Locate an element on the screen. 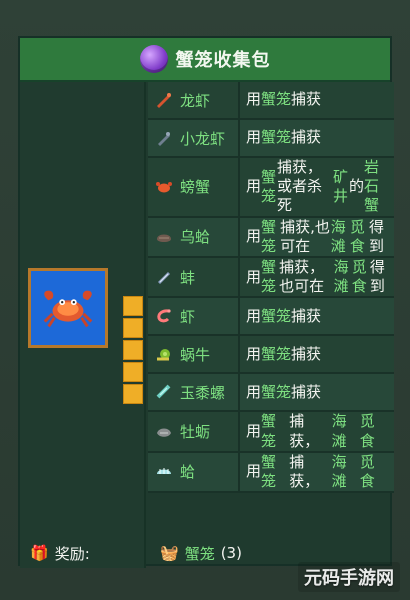 This screenshot has height=600, width=410. item-name: 乌蛤 is located at coordinates (195, 237).